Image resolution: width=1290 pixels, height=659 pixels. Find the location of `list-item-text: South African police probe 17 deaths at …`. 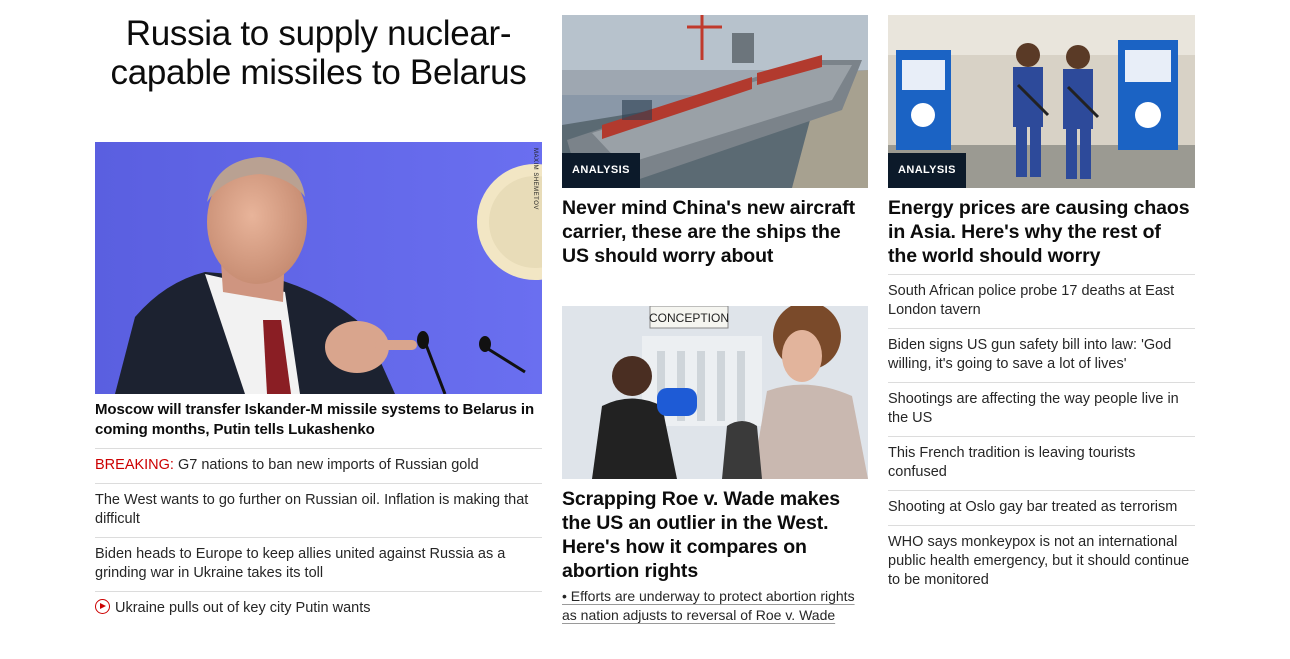

list-item-text: South African police probe 17 deaths at … is located at coordinates (1041, 301).